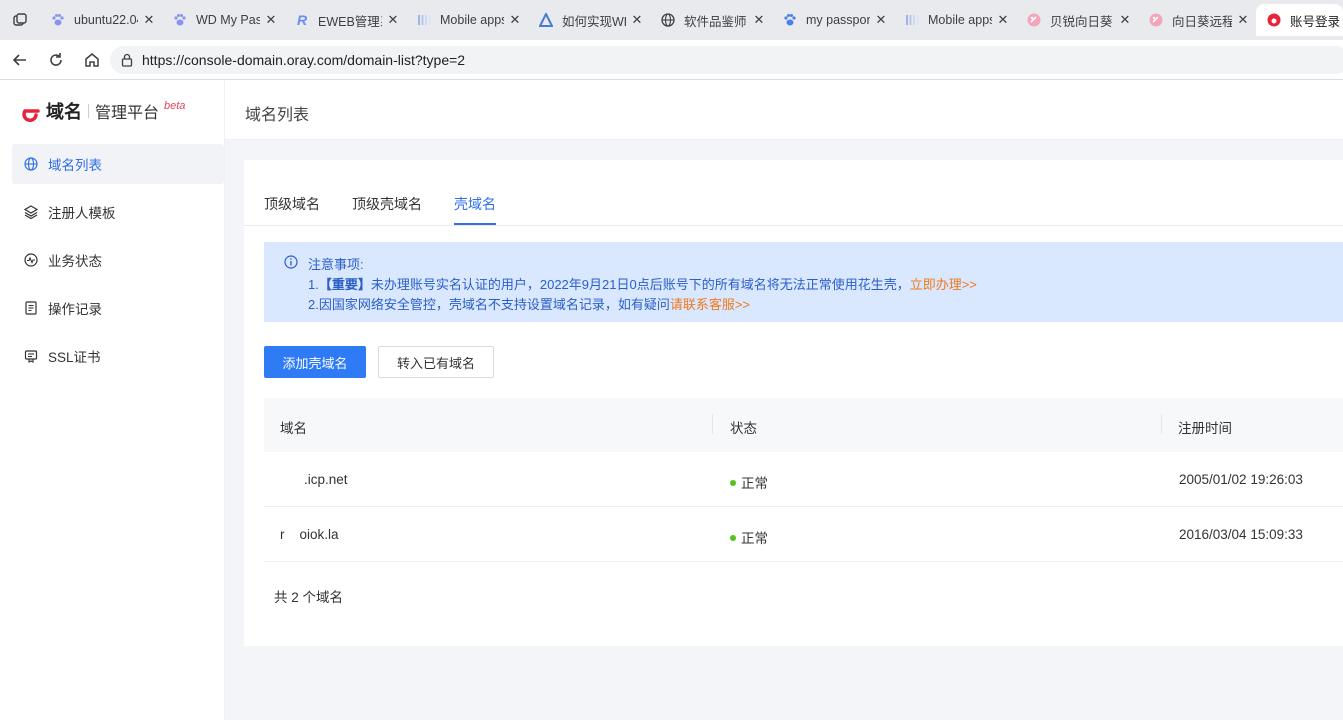  What do you see at coordinates (1081, 21) in the screenshot?
I see `tab-title: 贝锐向日葵` at bounding box center [1081, 21].